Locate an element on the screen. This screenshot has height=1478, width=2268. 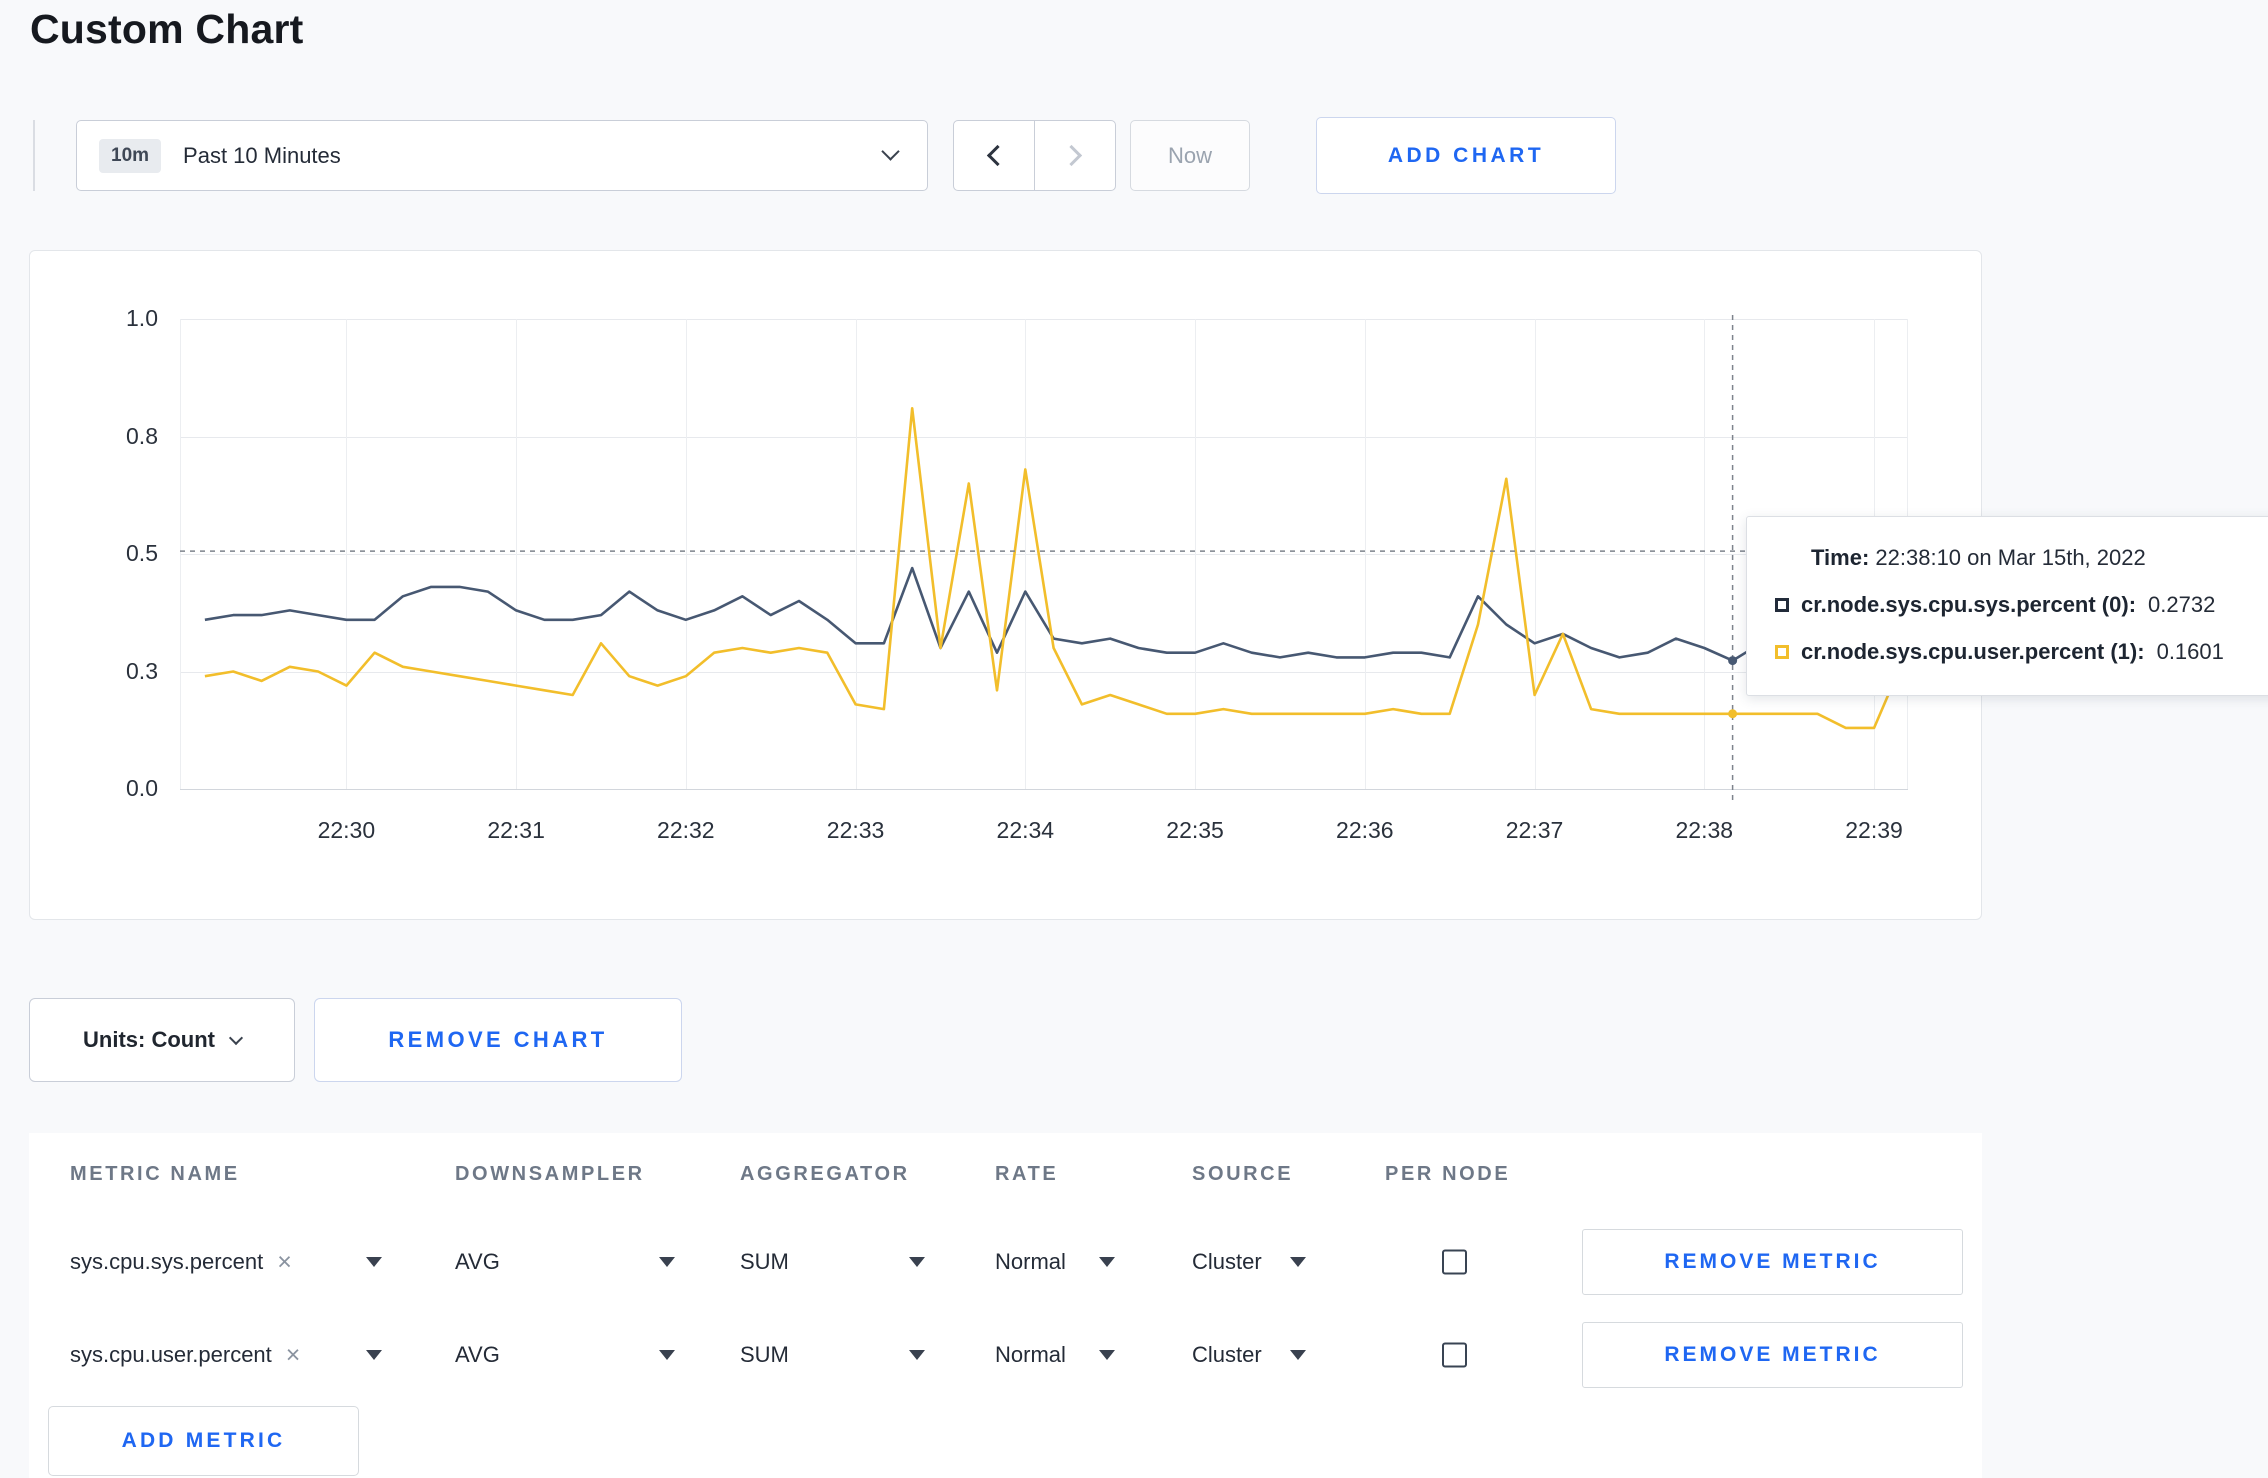
column-header-metric-name: METRIC NAME is located at coordinates (155, 1174).